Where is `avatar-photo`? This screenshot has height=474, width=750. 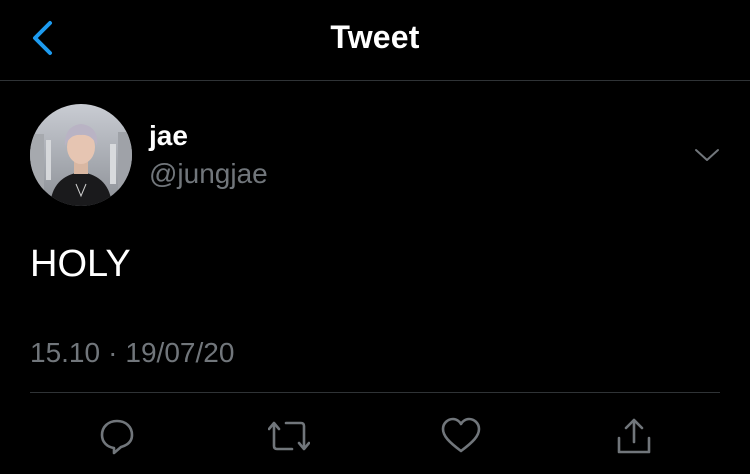 avatar-photo is located at coordinates (81, 155).